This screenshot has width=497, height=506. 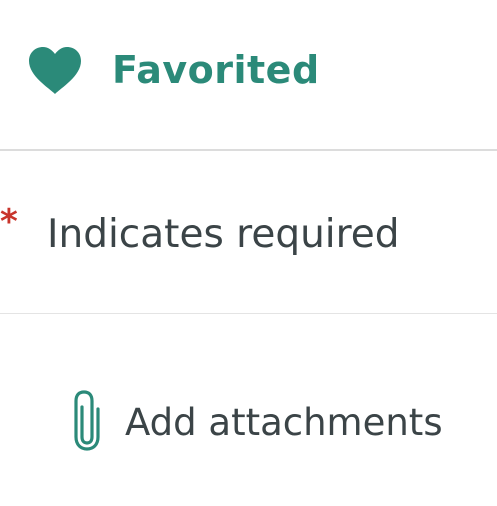 I want to click on required-note: * Indicates required, so click(x=248, y=240).